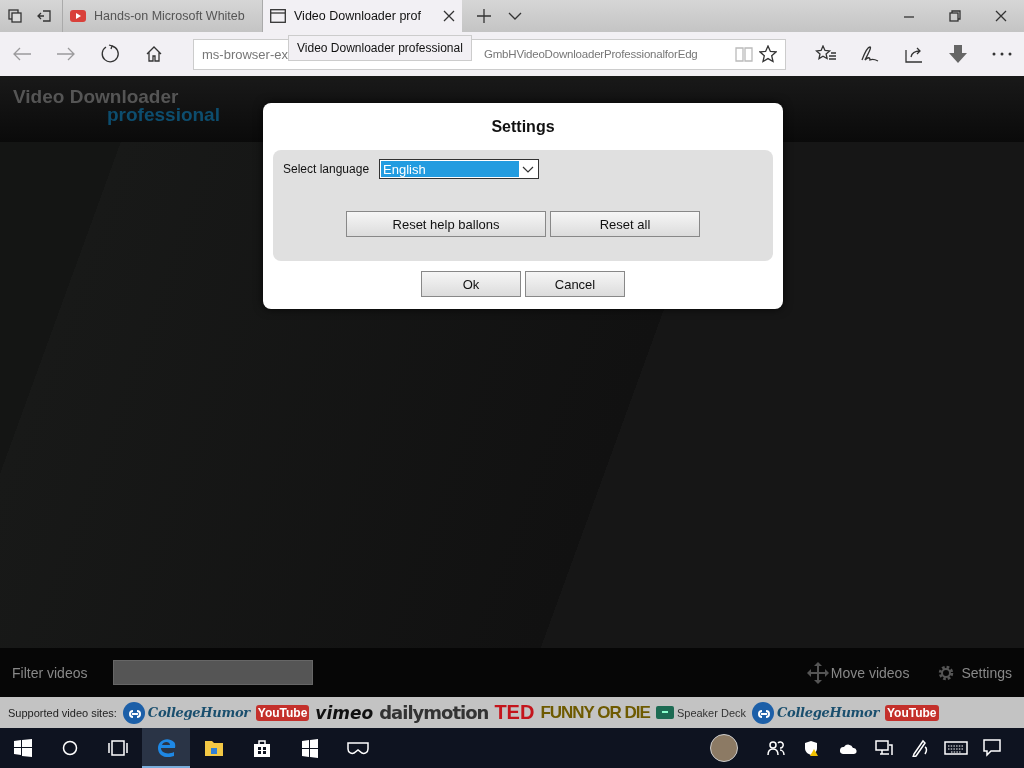  What do you see at coordinates (826, 54) in the screenshot?
I see `favorites-list-icon` at bounding box center [826, 54].